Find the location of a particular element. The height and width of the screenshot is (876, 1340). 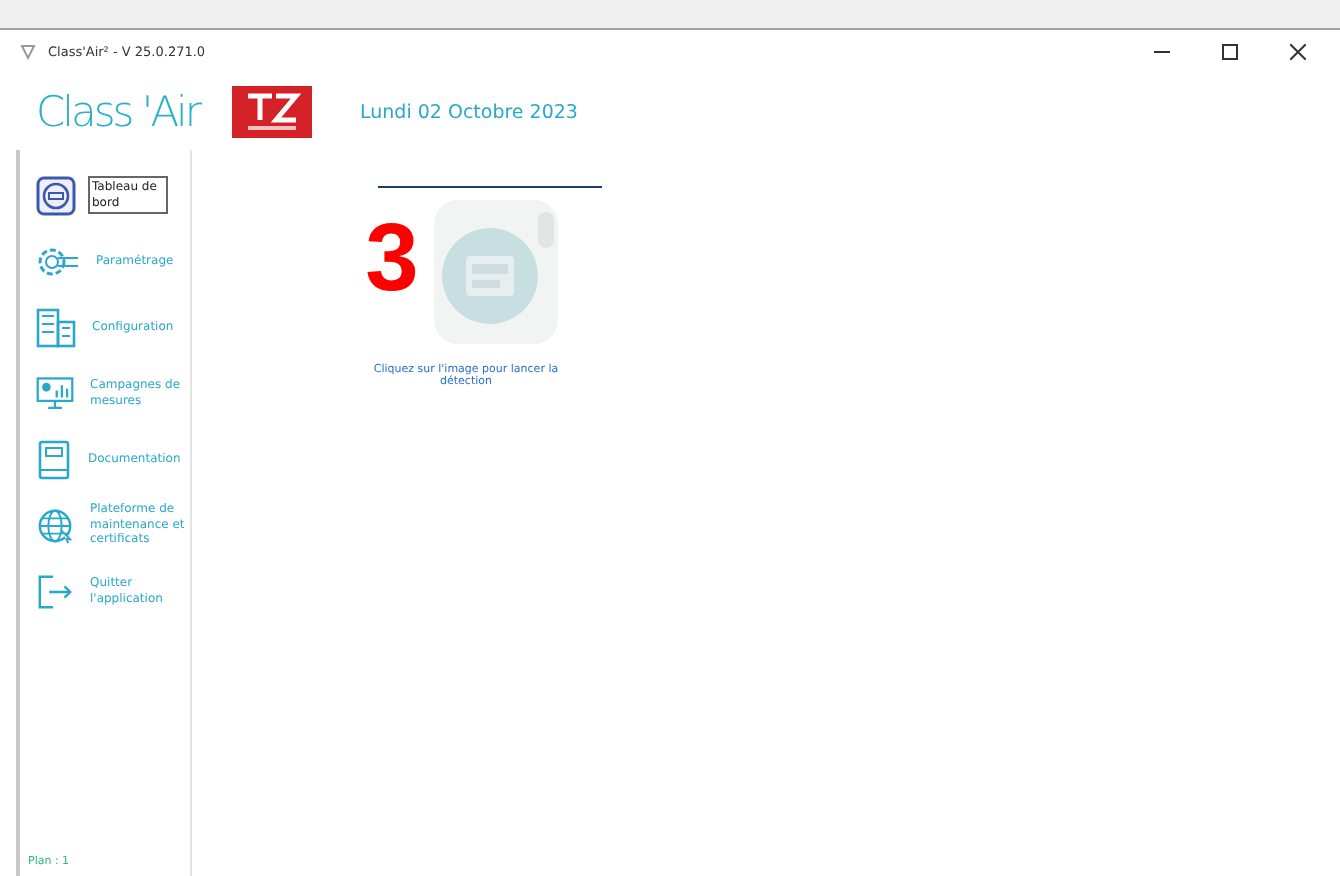

book-icon is located at coordinates (54, 459).